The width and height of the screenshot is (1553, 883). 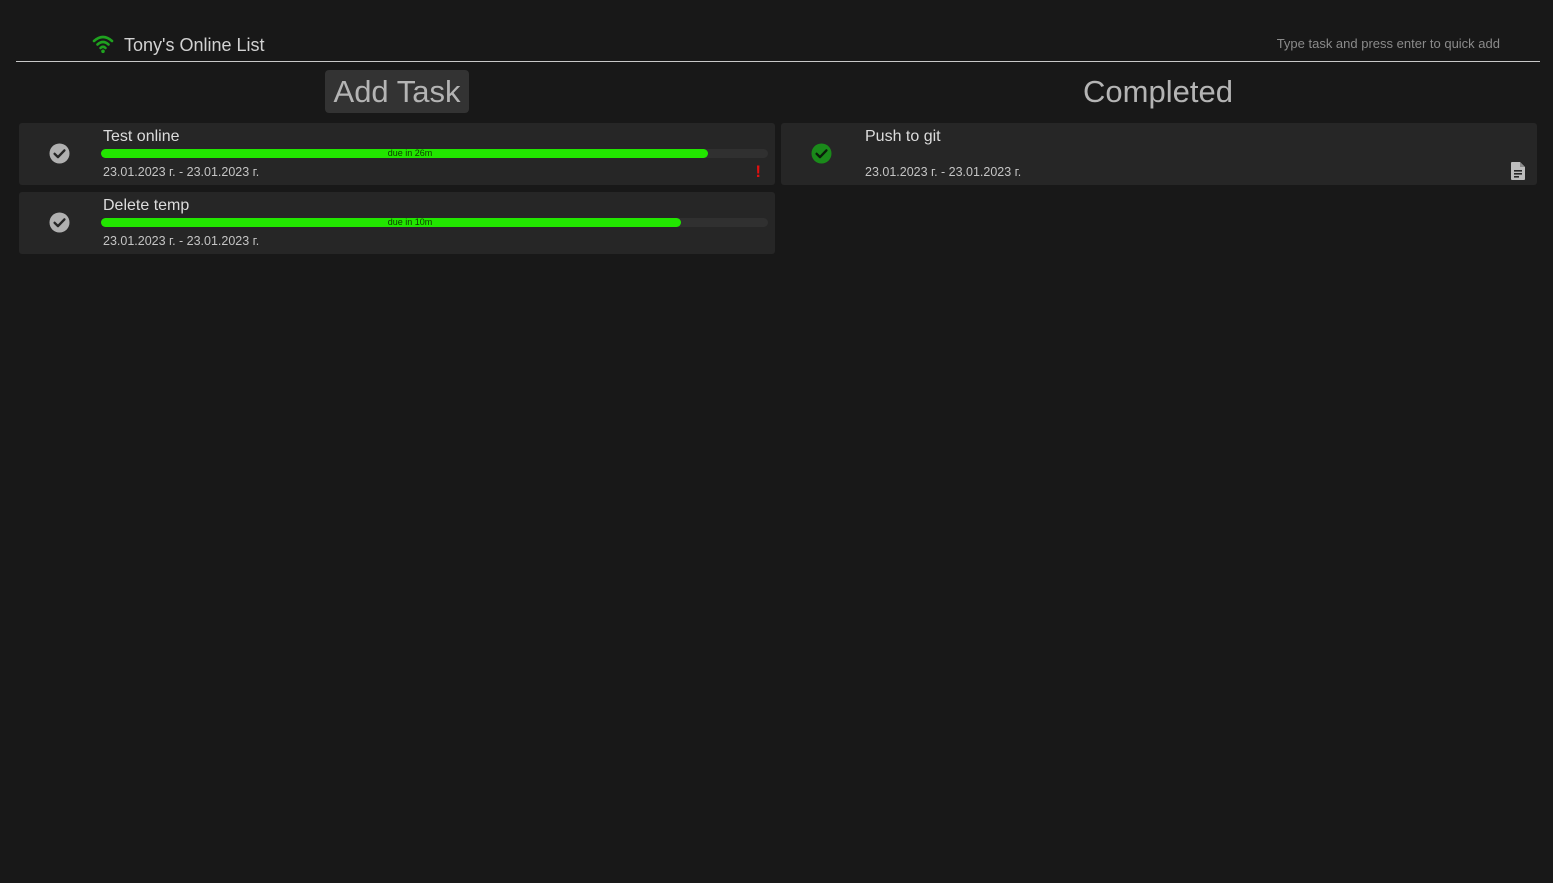 I want to click on due-progress-bar: due in 10m, so click(x=434, y=222).